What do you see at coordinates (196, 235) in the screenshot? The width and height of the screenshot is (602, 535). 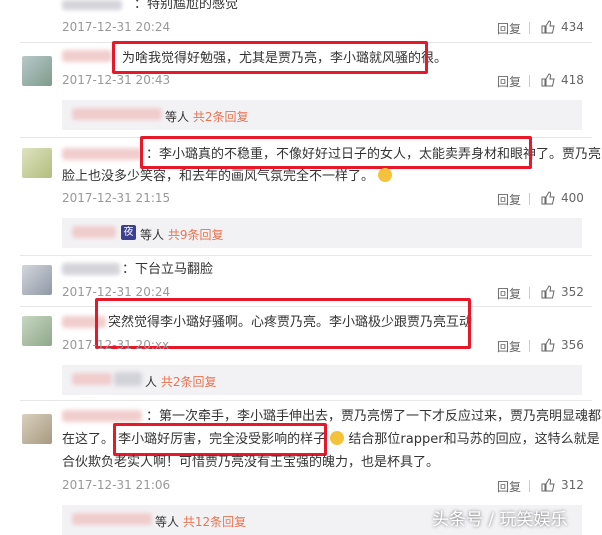 I see `reply-count-link: 共9条回复` at bounding box center [196, 235].